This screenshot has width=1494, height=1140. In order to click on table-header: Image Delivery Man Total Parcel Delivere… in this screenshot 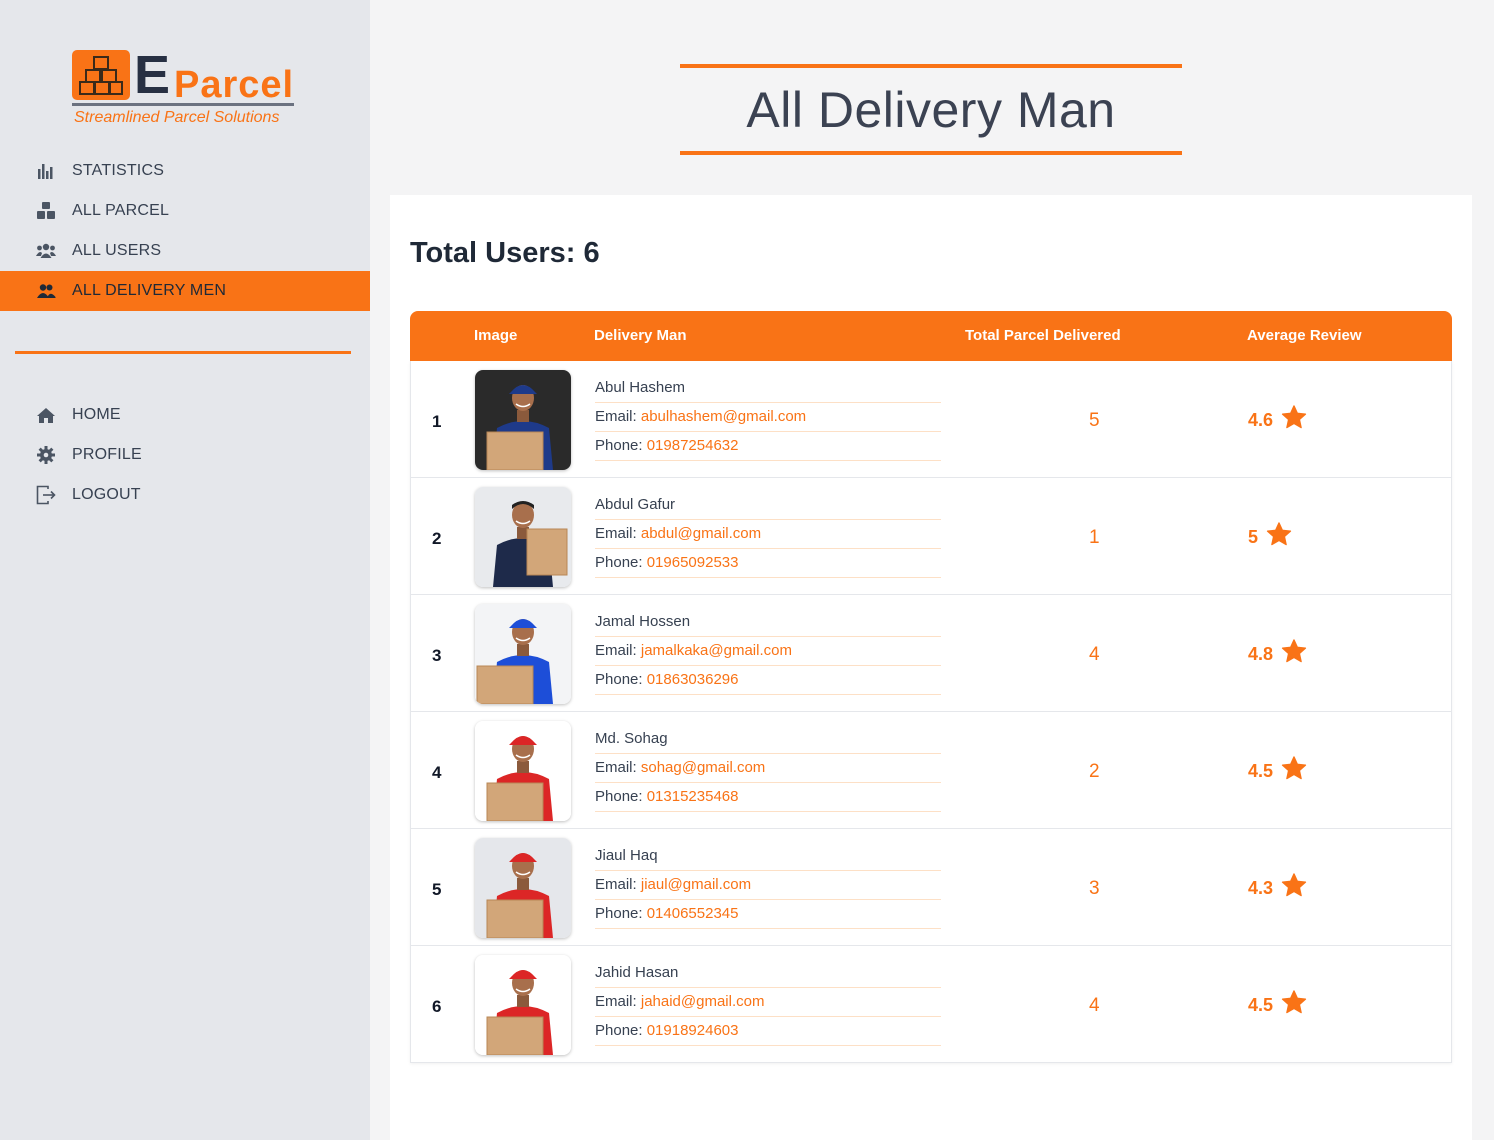, I will do `click(931, 336)`.